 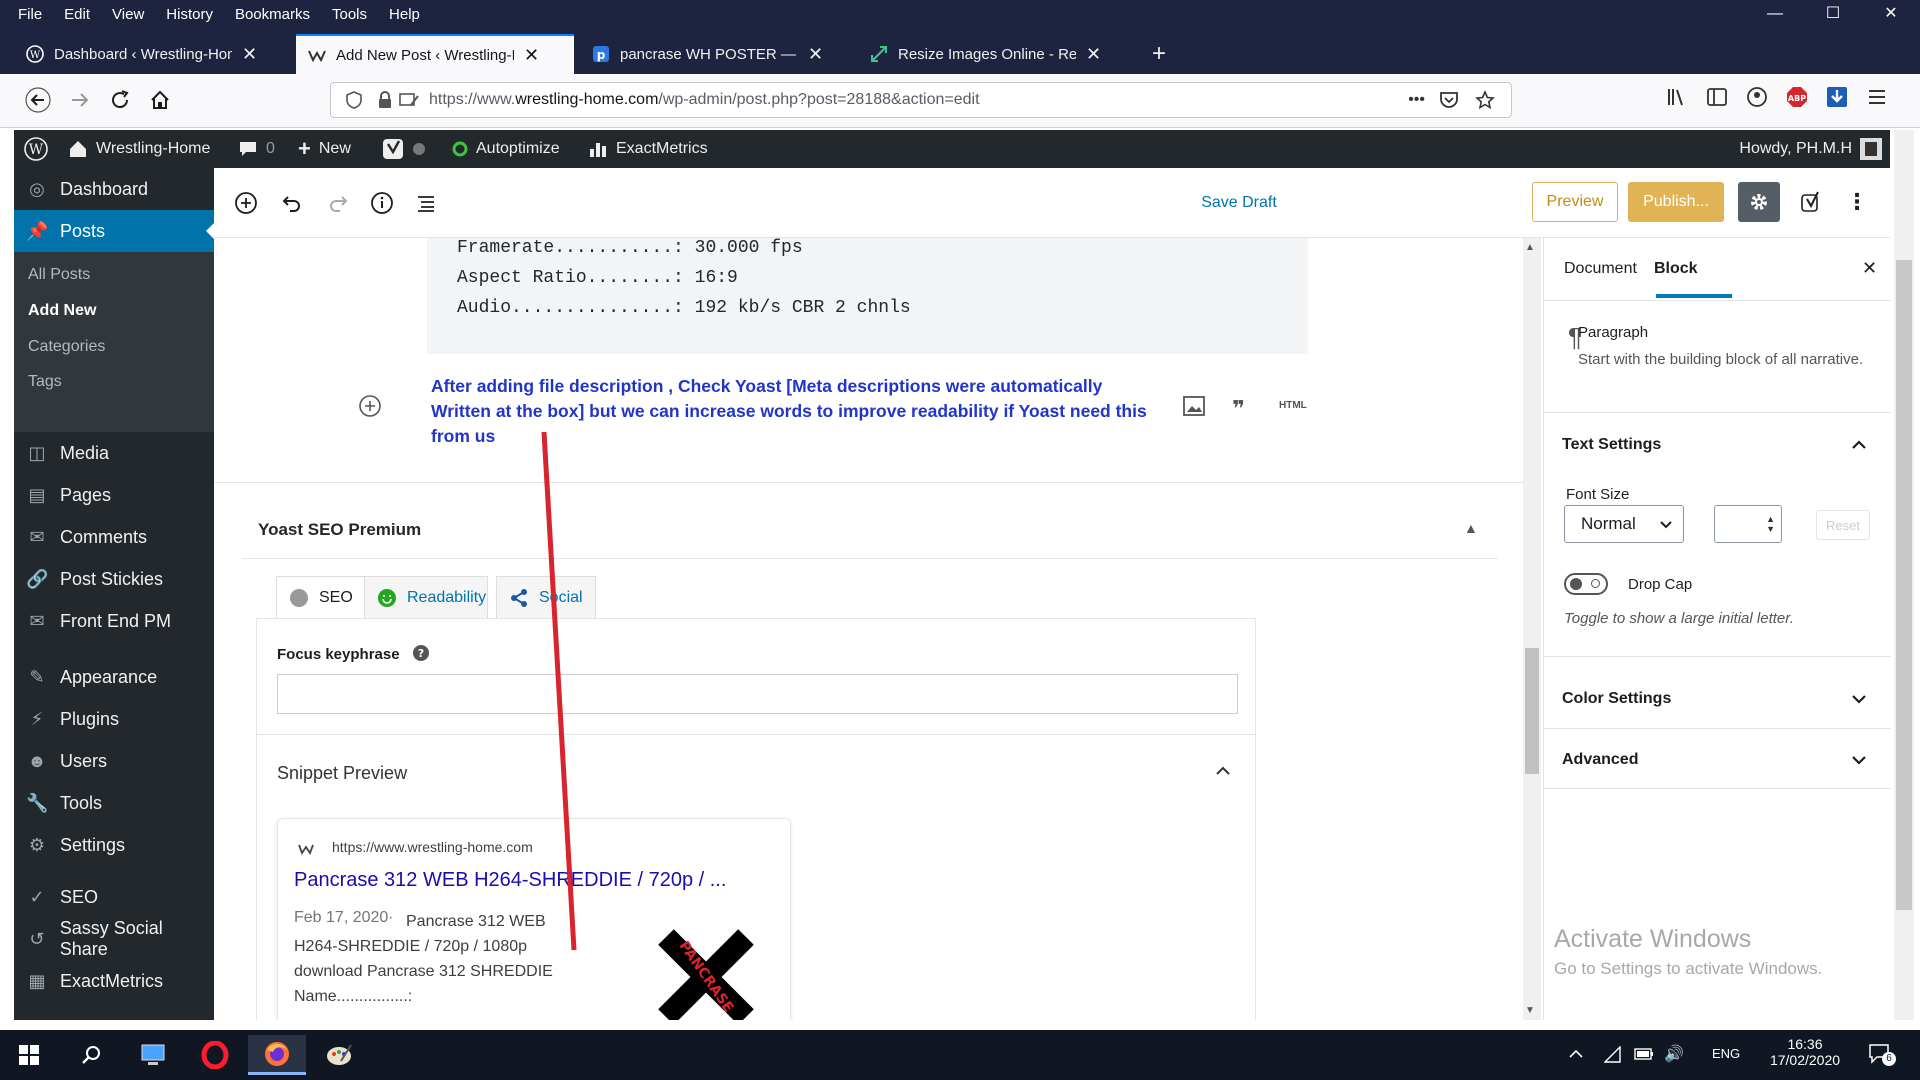 I want to click on sidebar-item-tools: 🔧 Tools, so click(x=114, y=803).